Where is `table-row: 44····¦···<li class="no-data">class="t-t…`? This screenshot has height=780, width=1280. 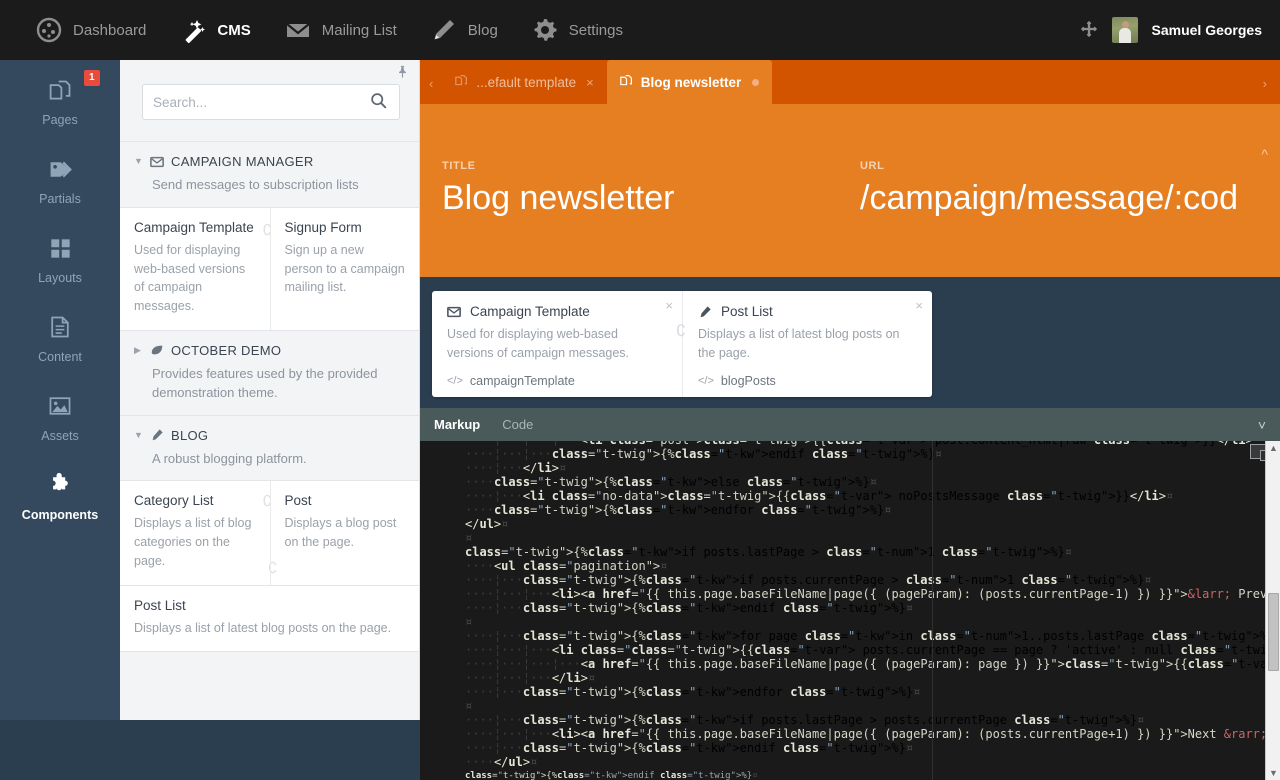 table-row: 44····¦···<li class="no-data">class="t-t… is located at coordinates (850, 496).